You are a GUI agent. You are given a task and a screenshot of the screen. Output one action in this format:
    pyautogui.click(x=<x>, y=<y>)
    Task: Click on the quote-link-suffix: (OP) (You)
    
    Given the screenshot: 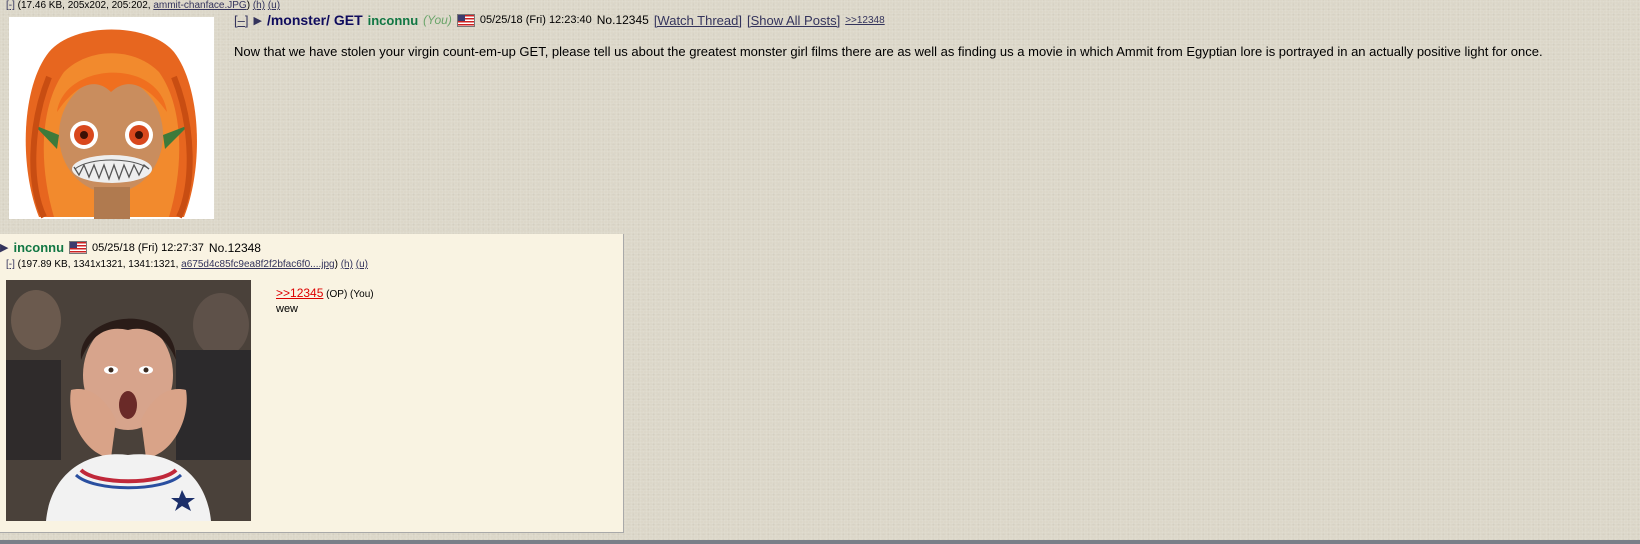 What is the action you would take?
    pyautogui.click(x=348, y=294)
    